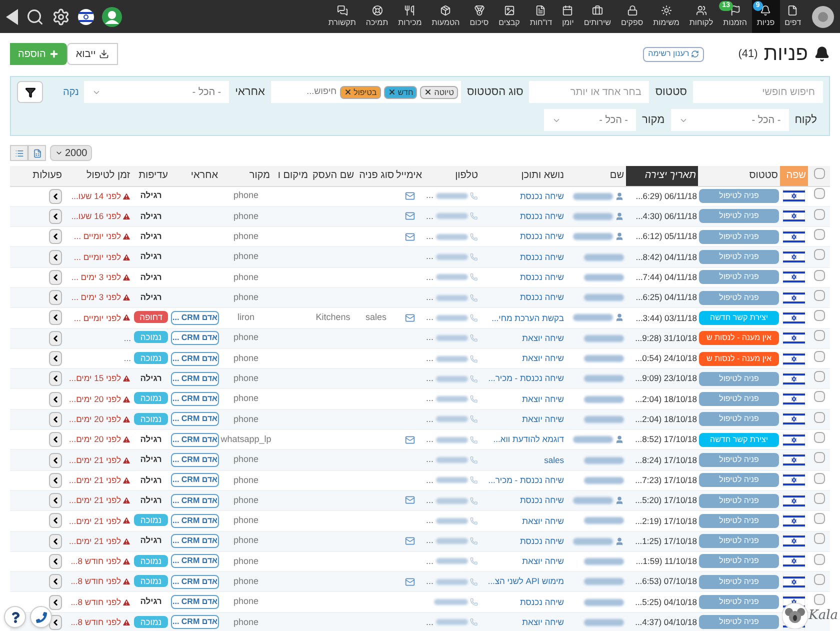 The height and width of the screenshot is (631, 840). I want to click on refresh-button: רענון רשימה, so click(673, 54).